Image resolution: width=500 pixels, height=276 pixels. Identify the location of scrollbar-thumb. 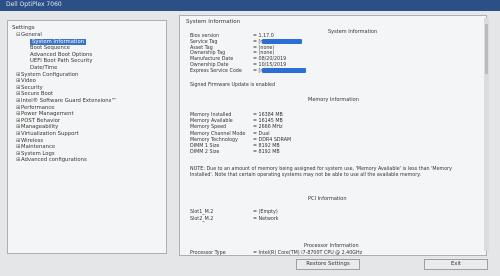
(486, 49).